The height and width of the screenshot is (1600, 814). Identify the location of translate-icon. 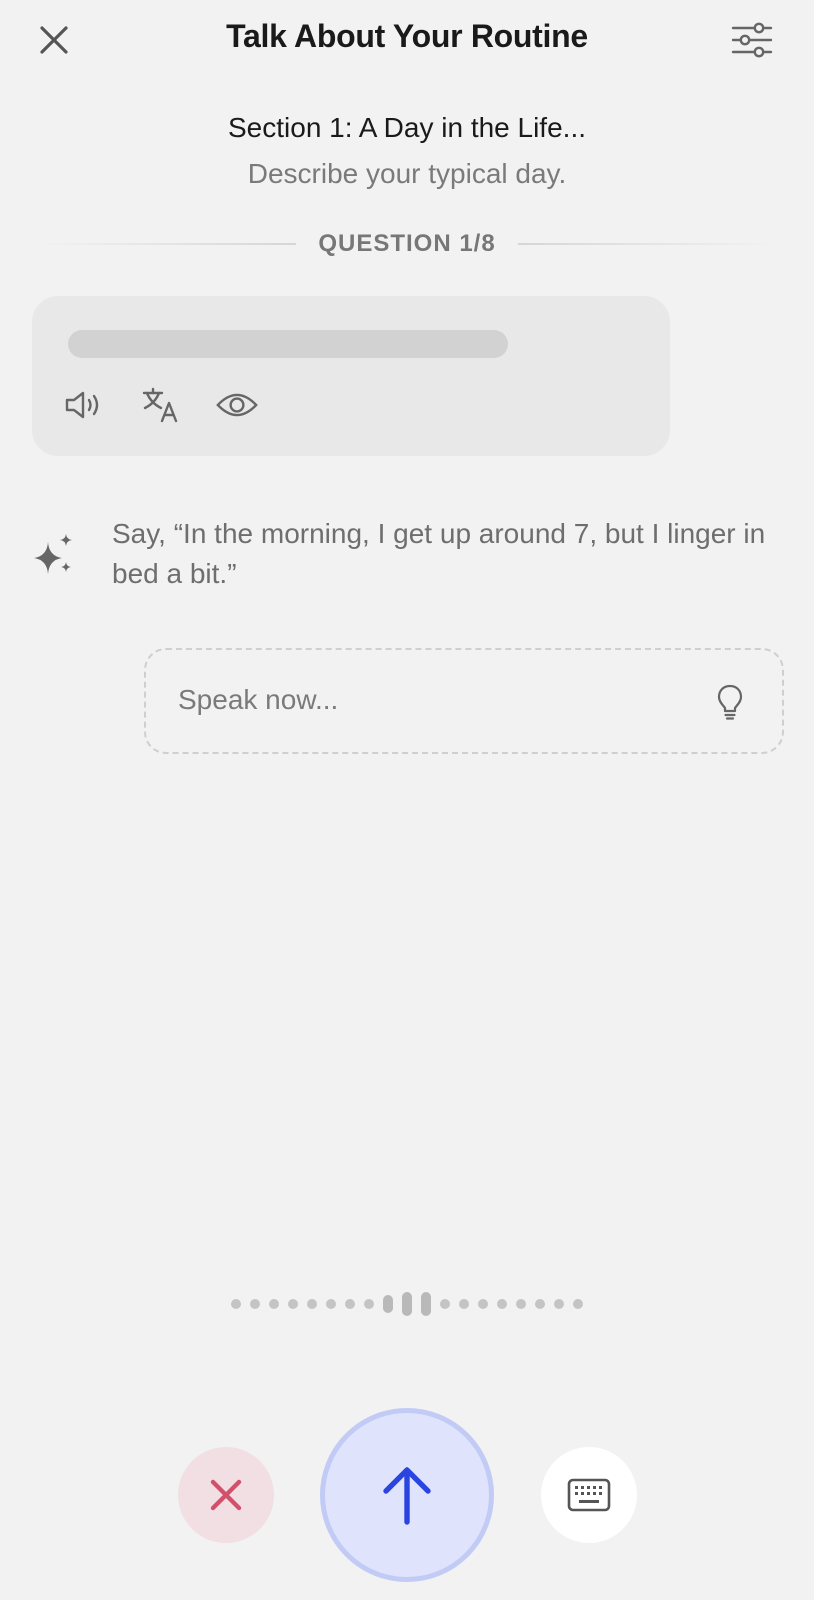
(160, 405).